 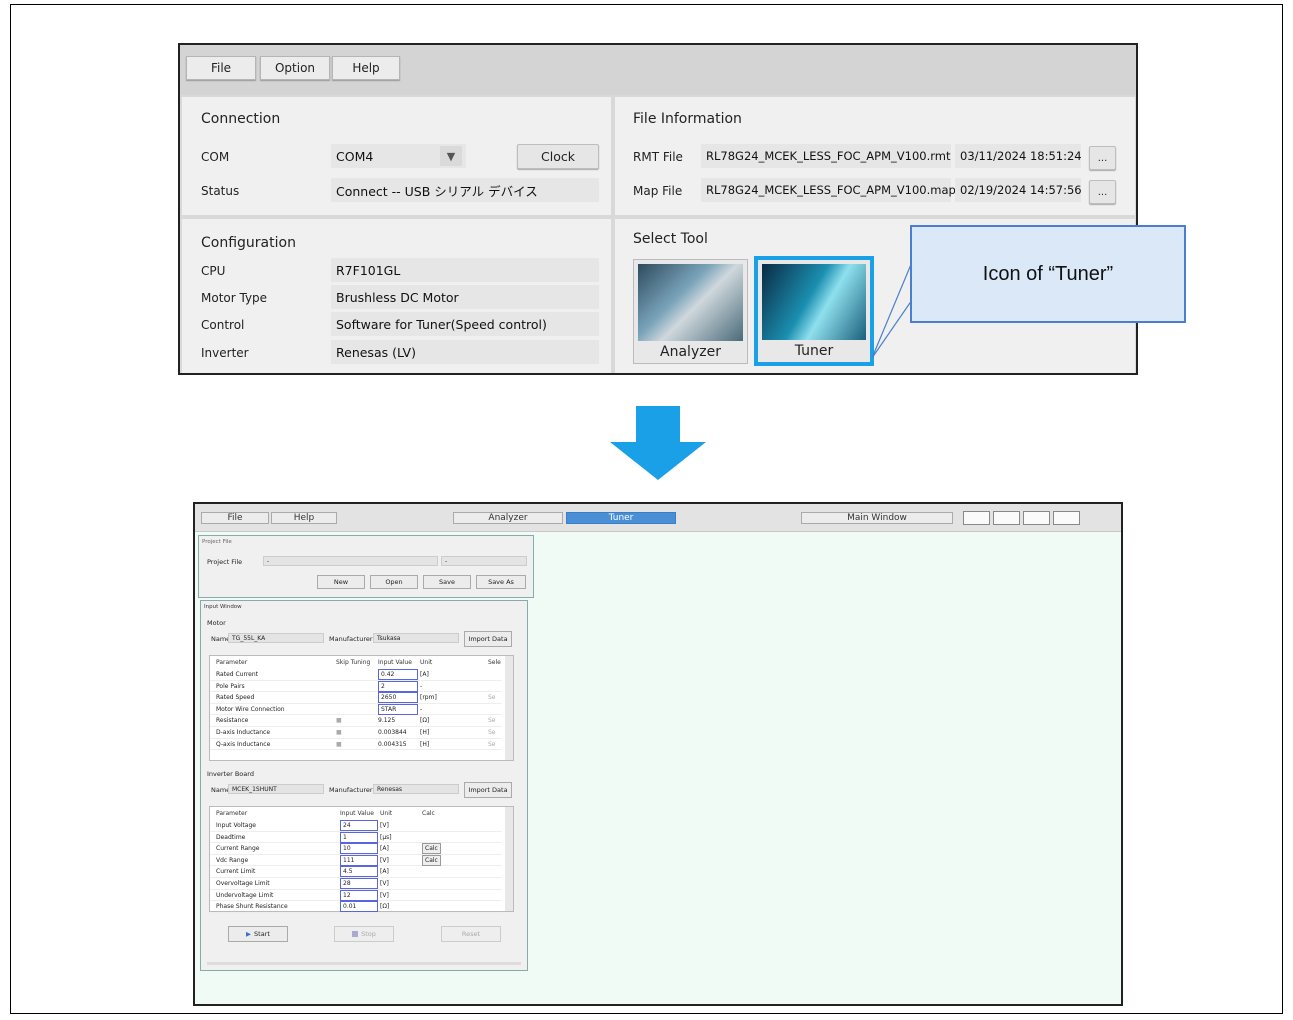 I want to click on com-value: COM4, so click(x=355, y=156).